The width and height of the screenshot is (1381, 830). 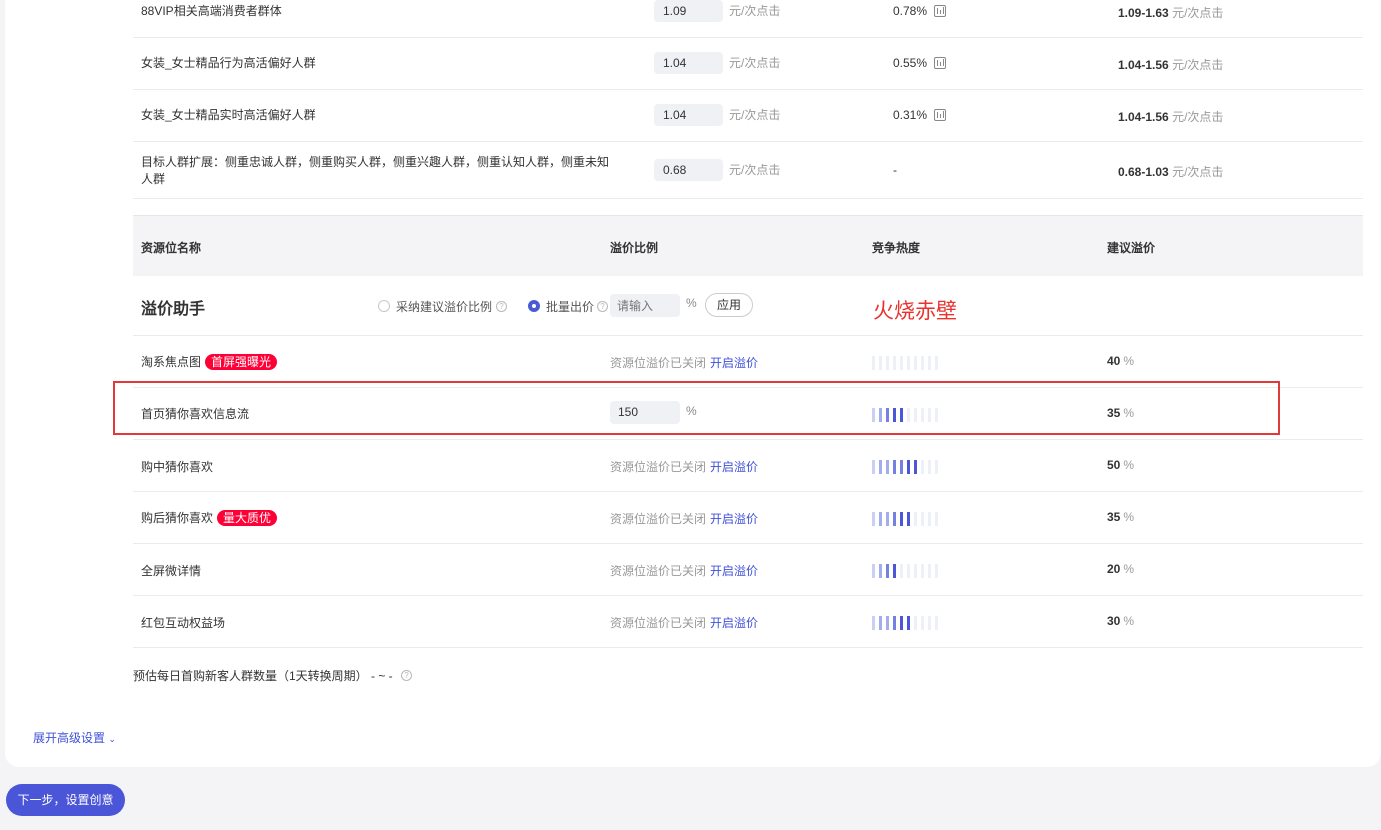 What do you see at coordinates (1121, 569) in the screenshot?
I see `suggested-premium: 20%` at bounding box center [1121, 569].